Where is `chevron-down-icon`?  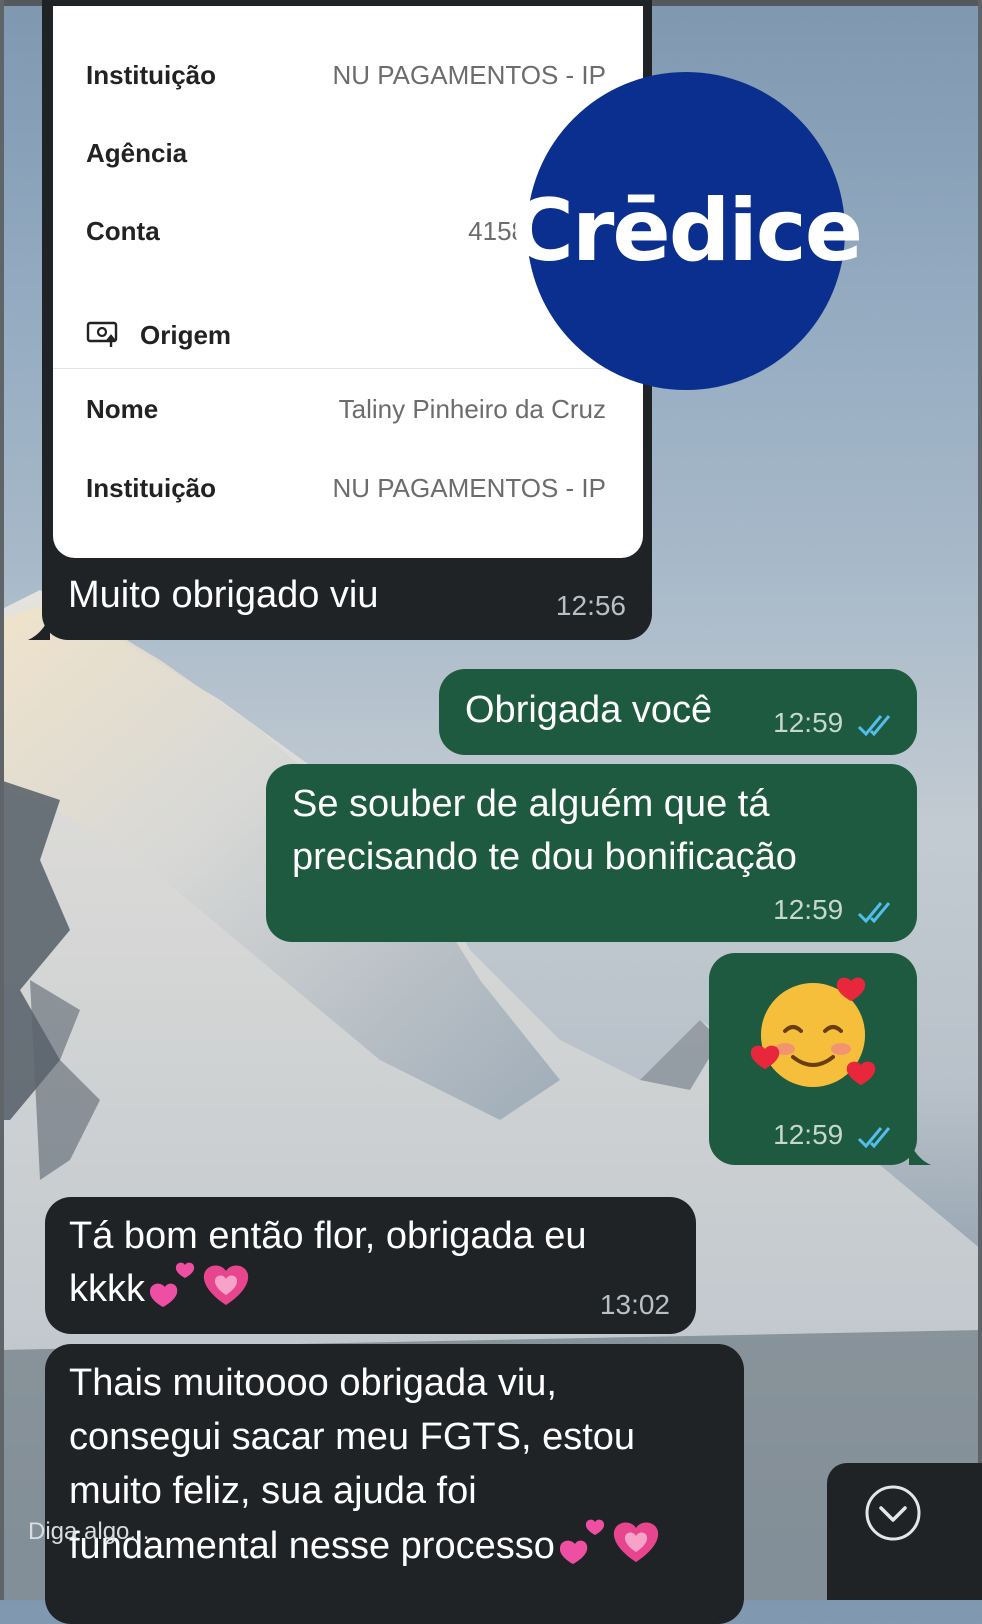 chevron-down-icon is located at coordinates (893, 1513).